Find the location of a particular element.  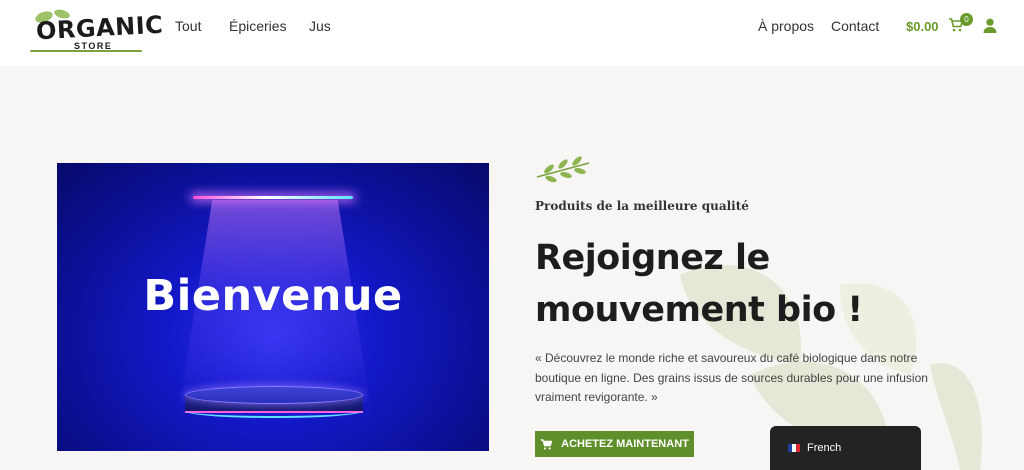

hero-image-text: Bienvenue is located at coordinates (273, 296).